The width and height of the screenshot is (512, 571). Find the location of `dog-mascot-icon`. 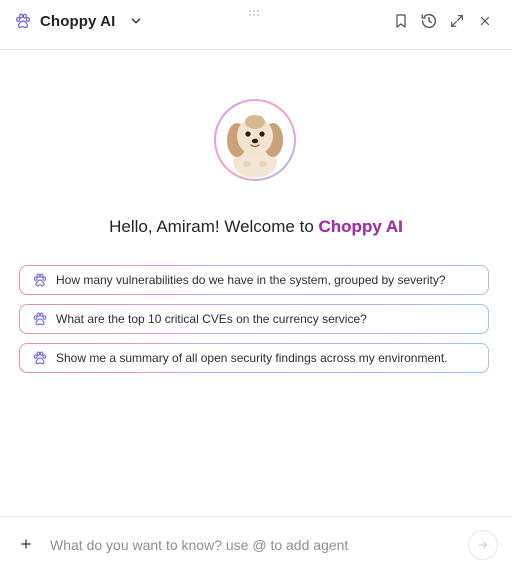

dog-mascot-icon is located at coordinates (255, 146).